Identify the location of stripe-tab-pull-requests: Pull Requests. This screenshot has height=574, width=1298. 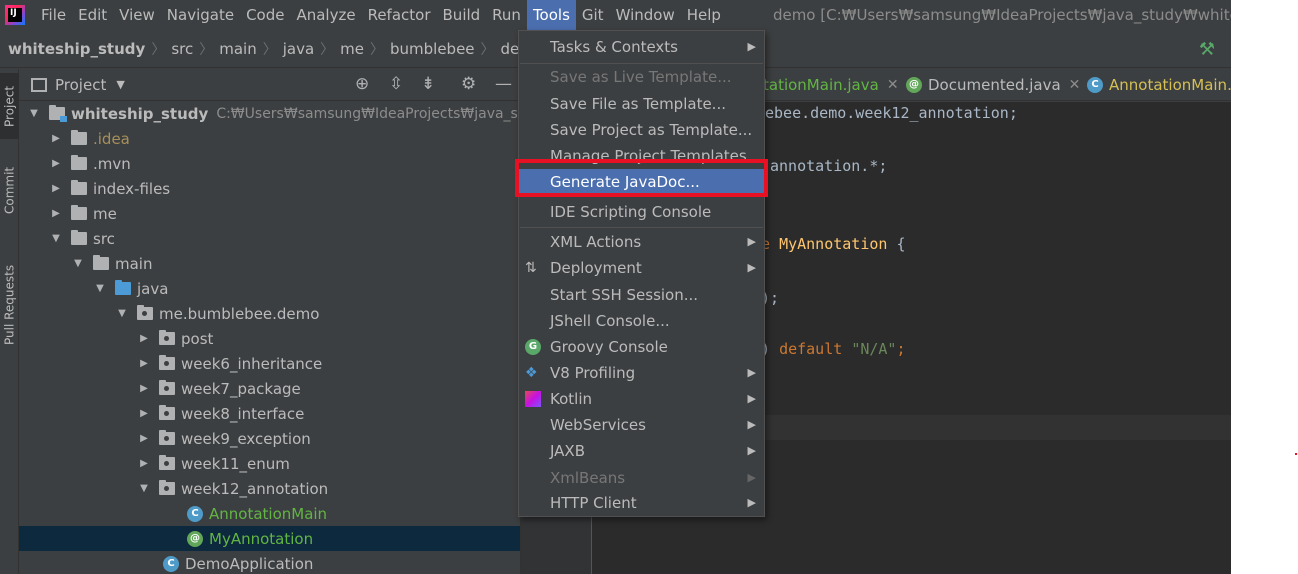
(9, 305).